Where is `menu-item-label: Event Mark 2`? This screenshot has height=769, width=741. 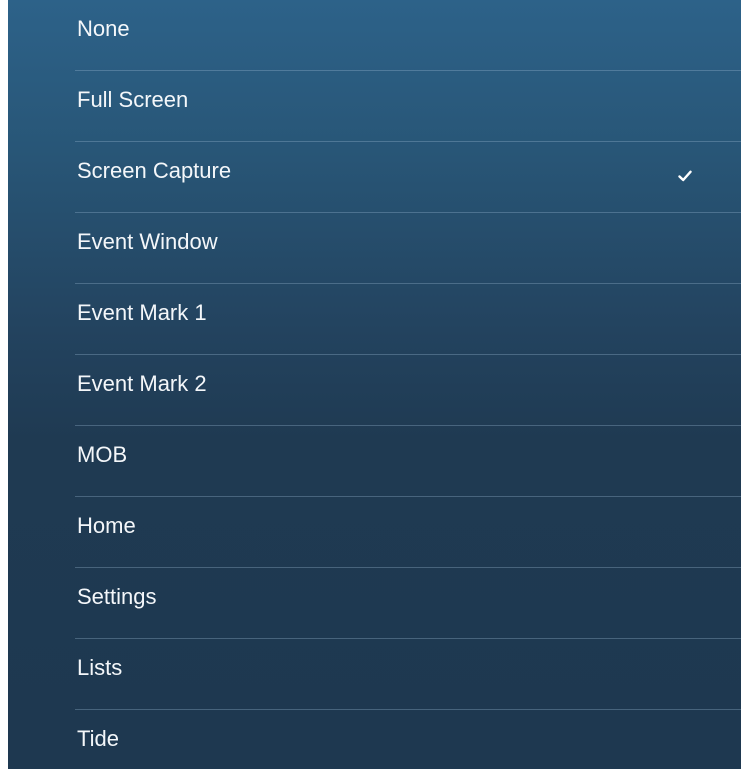
menu-item-label: Event Mark 2 is located at coordinates (142, 383).